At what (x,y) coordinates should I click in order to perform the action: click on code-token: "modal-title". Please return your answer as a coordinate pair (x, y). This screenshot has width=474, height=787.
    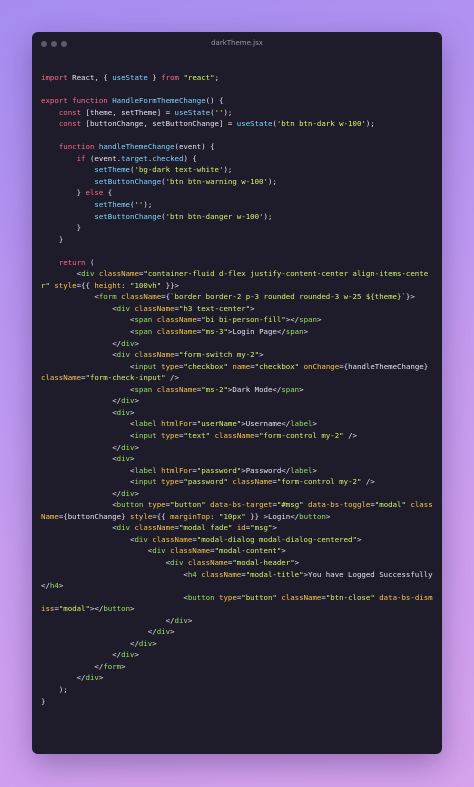
    Looking at the image, I should click on (274, 574).